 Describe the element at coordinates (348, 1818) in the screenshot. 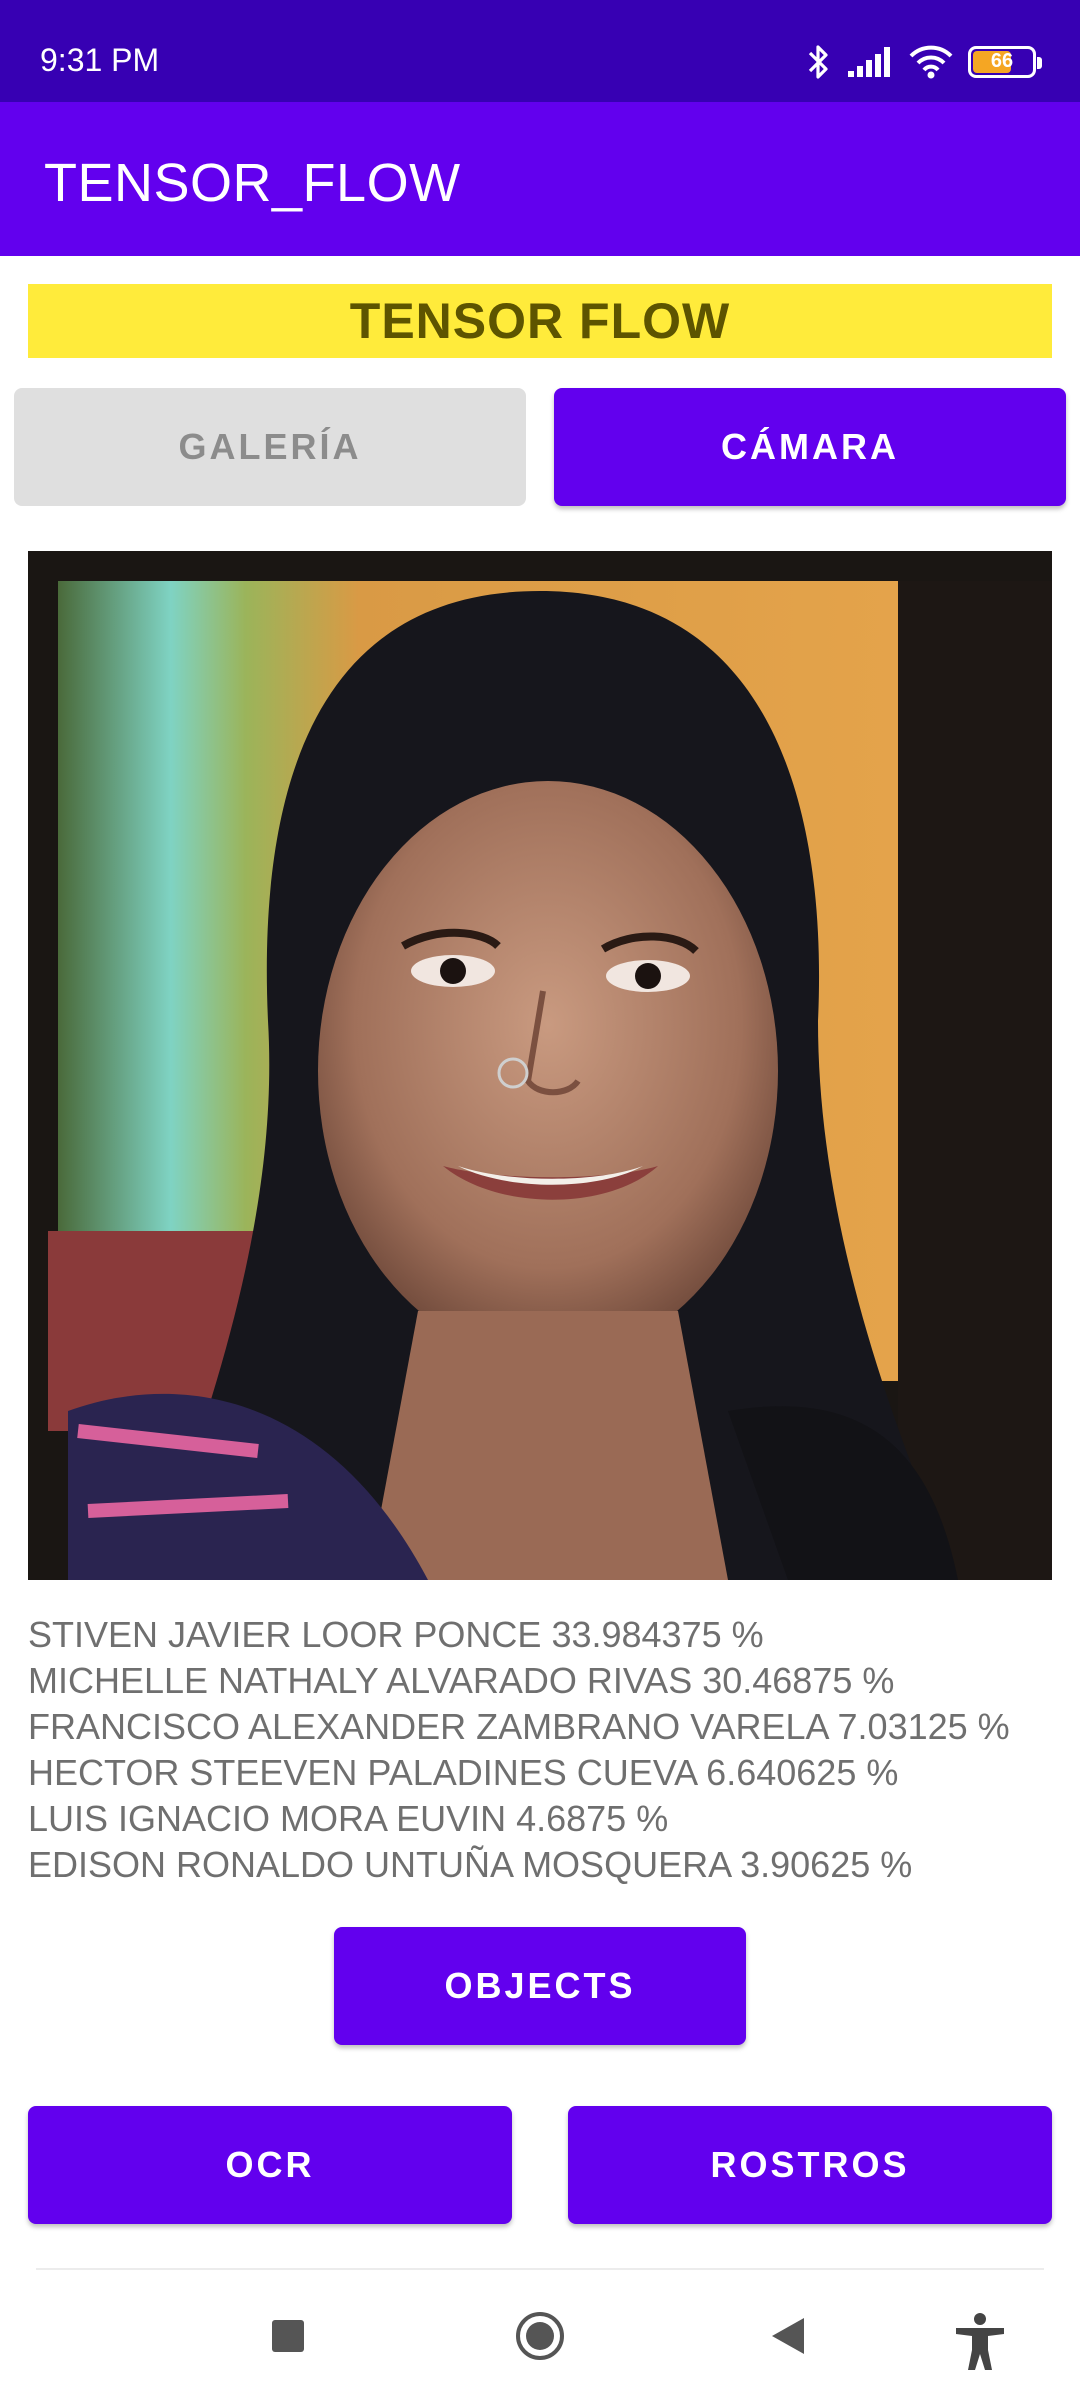

I see `result-item: LUIS IGNACIO MORA EUVIN 4.6875 %` at that location.